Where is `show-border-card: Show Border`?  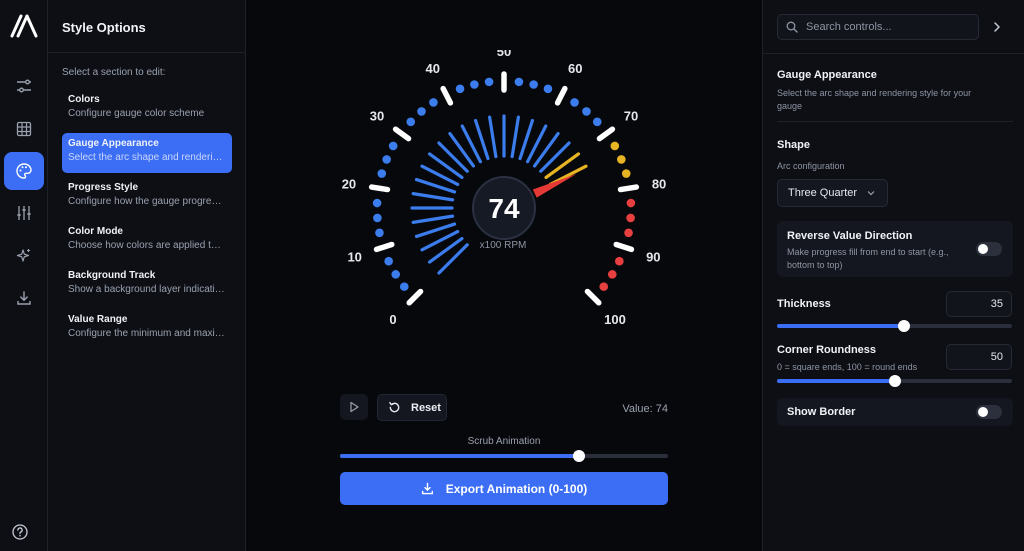
show-border-card: Show Border is located at coordinates (895, 412).